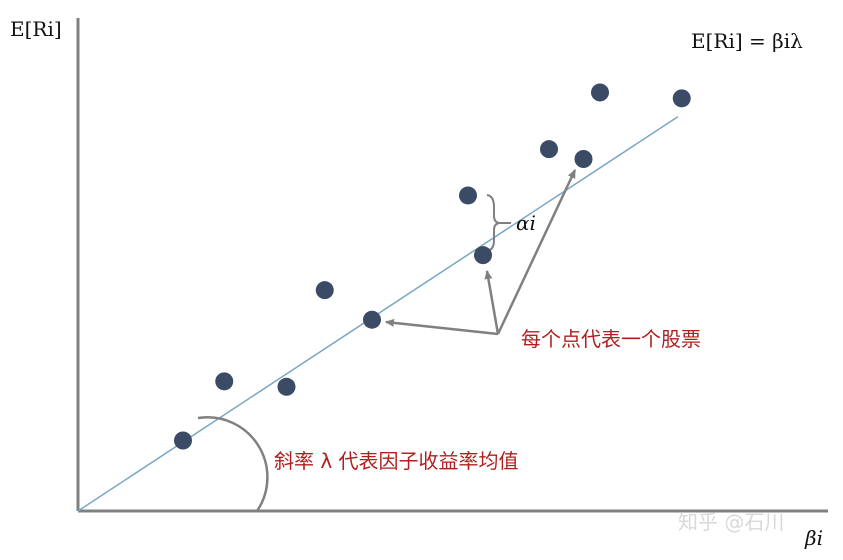  What do you see at coordinates (493, 223) in the screenshot?
I see `alpha-brace` at bounding box center [493, 223].